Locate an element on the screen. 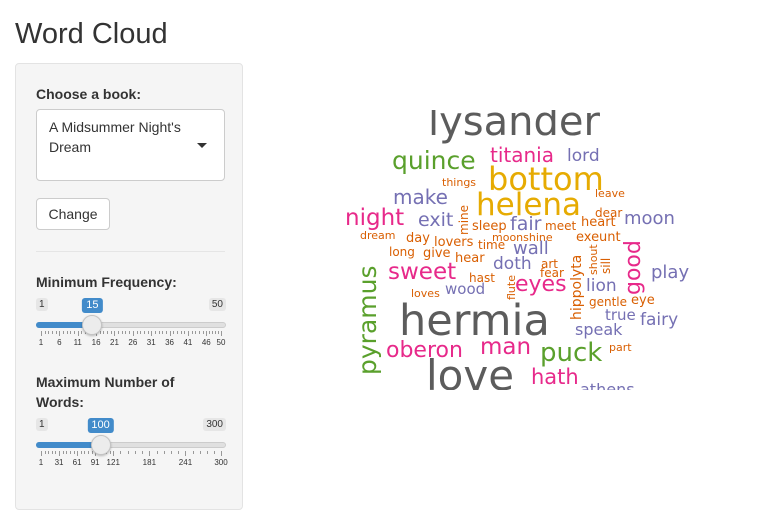  cloud-word: lysander is located at coordinates (514, 127).